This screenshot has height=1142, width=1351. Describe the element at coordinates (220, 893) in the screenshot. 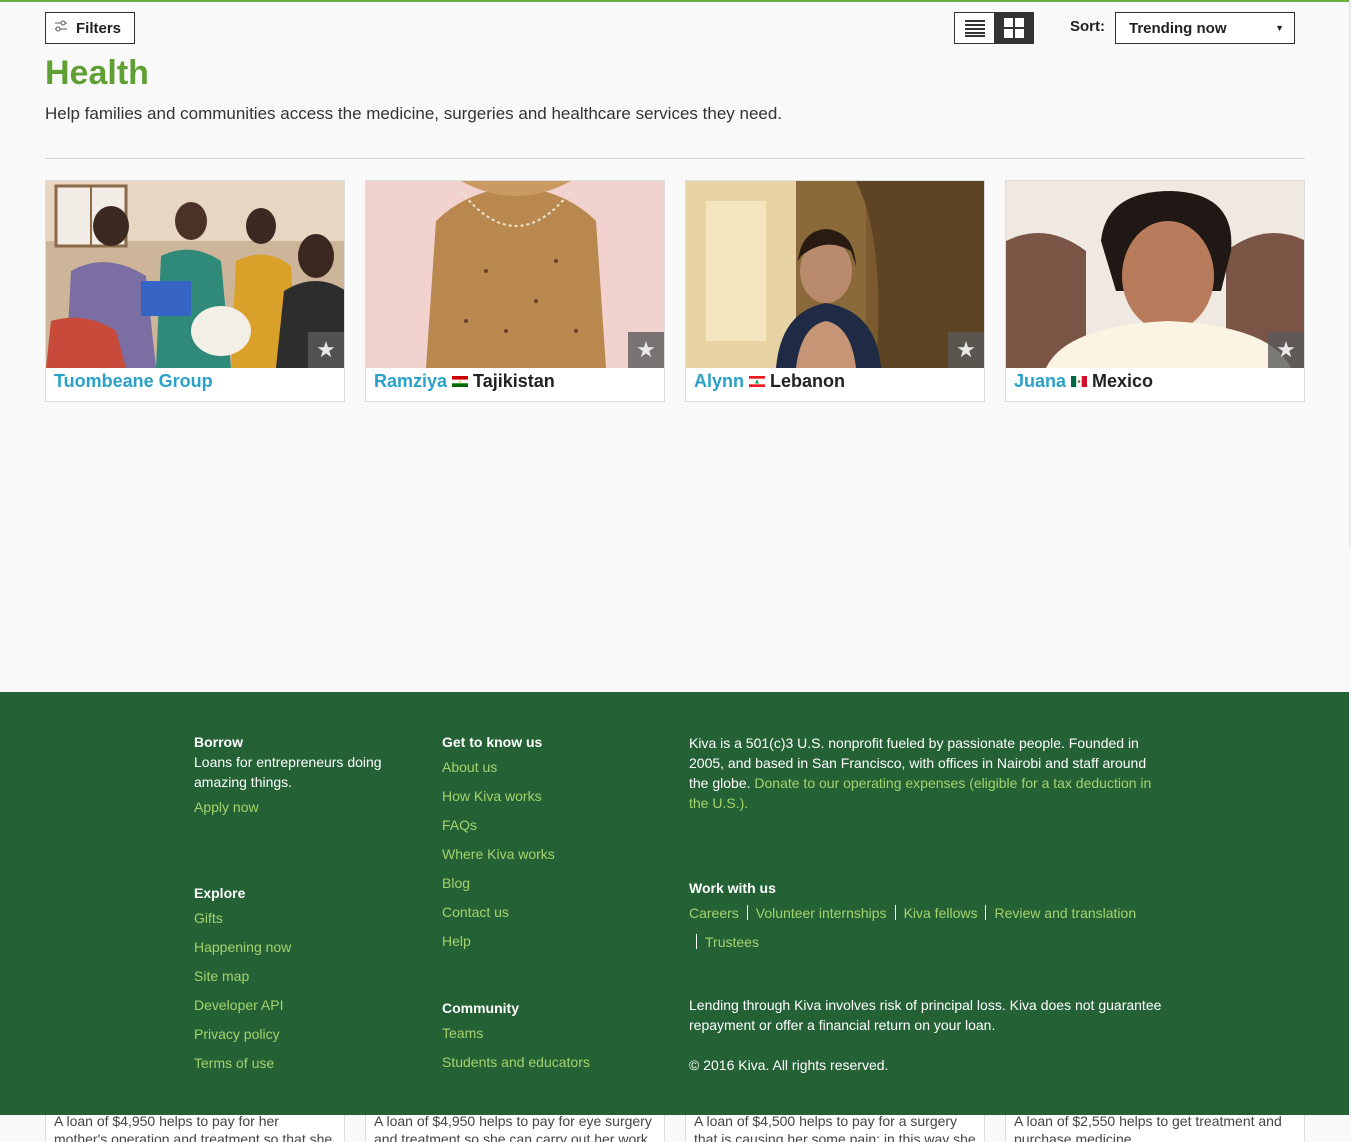

I see `footer-heading: Explore` at that location.